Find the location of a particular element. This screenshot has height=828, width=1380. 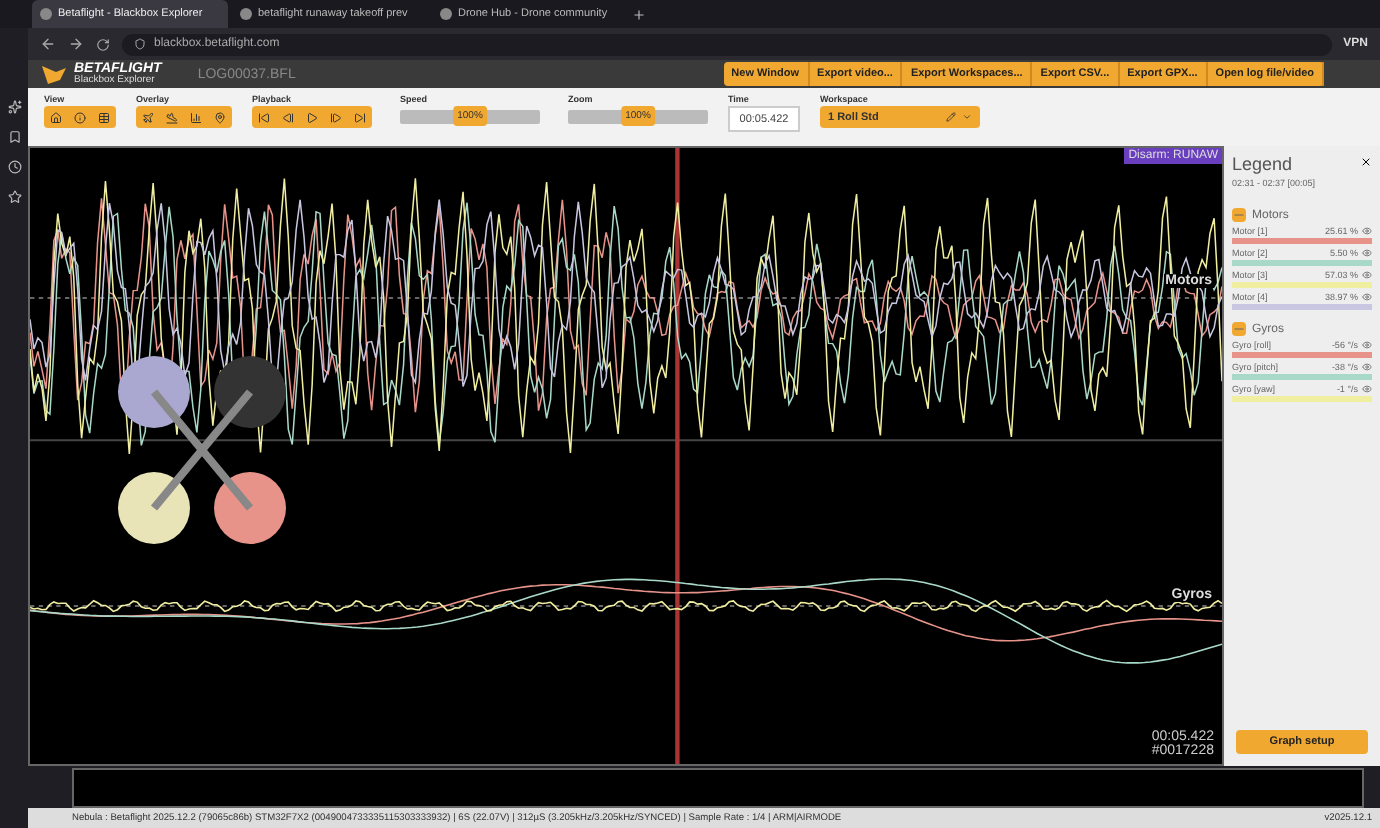

reload-icon is located at coordinates (103, 44).